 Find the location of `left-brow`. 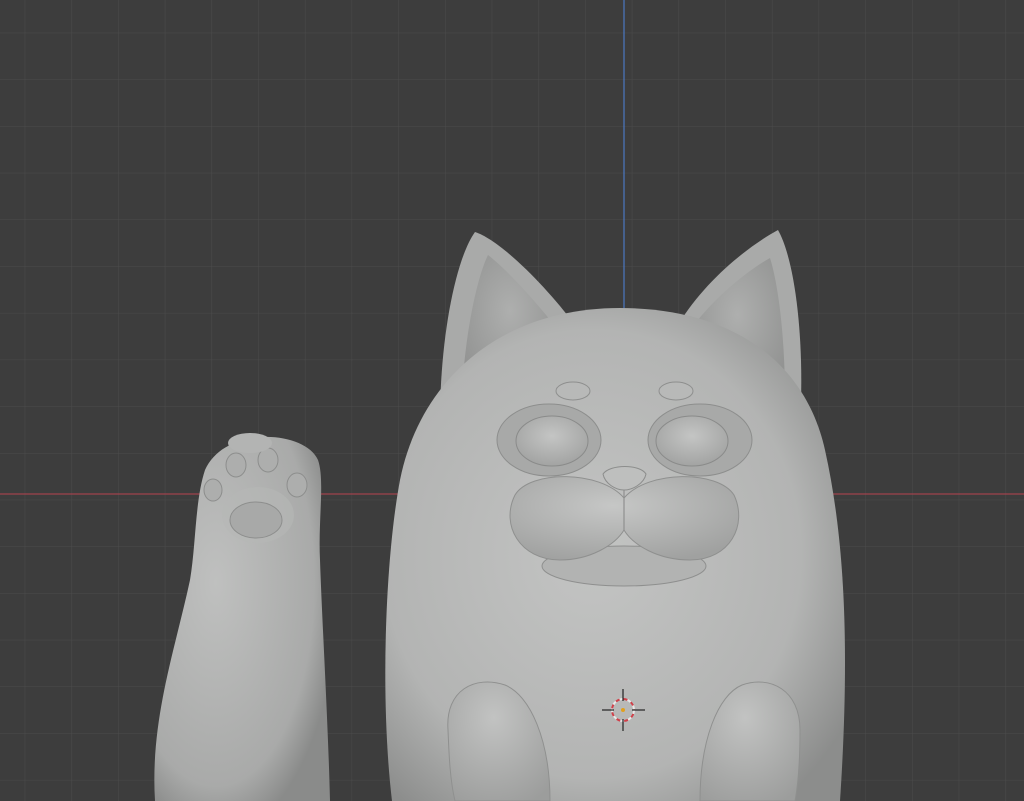

left-brow is located at coordinates (573, 391).